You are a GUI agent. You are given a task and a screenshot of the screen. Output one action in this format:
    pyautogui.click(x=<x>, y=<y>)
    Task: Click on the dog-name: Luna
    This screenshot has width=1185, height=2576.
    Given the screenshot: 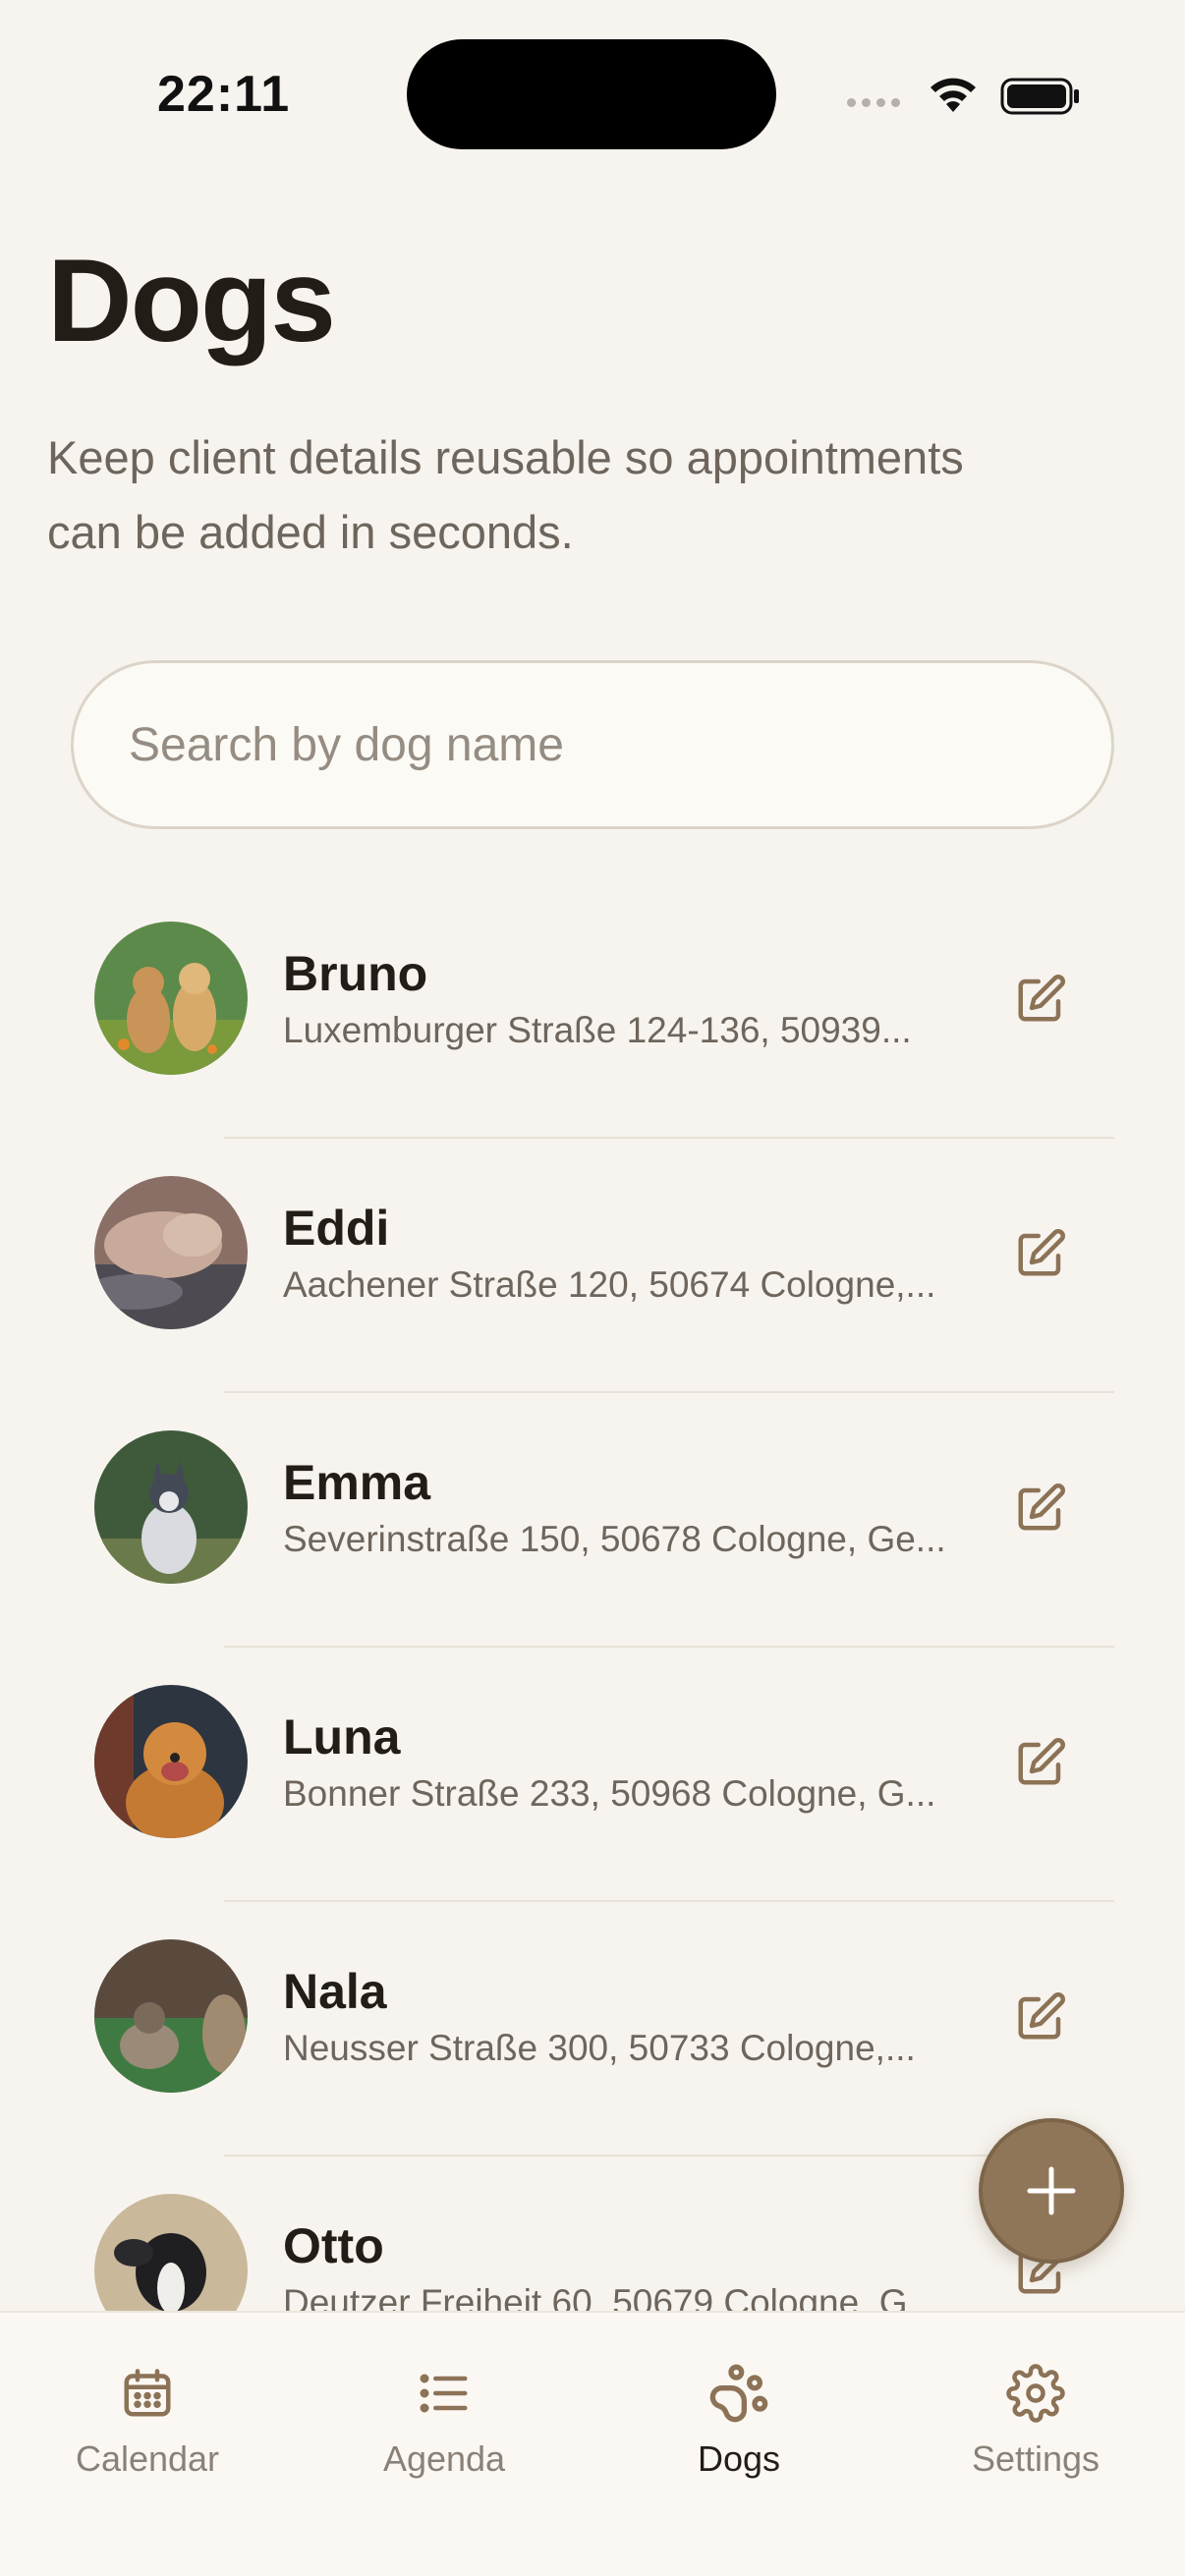 What is the action you would take?
    pyautogui.click(x=342, y=1736)
    